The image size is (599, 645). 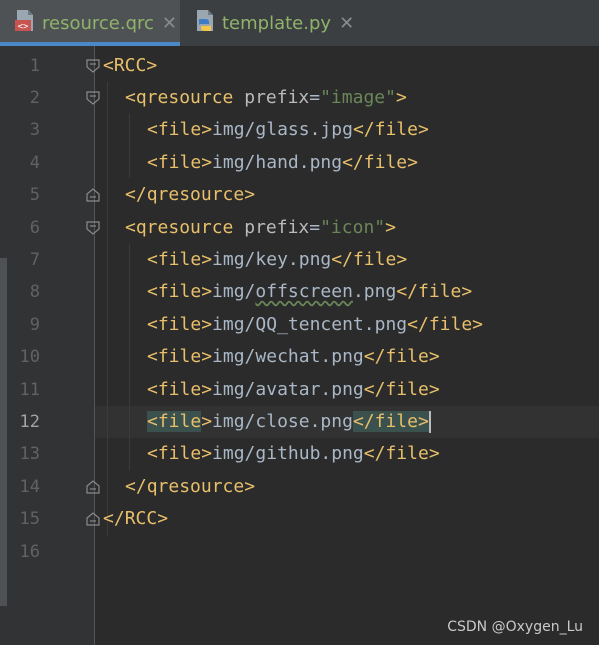 I want to click on tab-template-py: template.py ✕, so click(x=267, y=23).